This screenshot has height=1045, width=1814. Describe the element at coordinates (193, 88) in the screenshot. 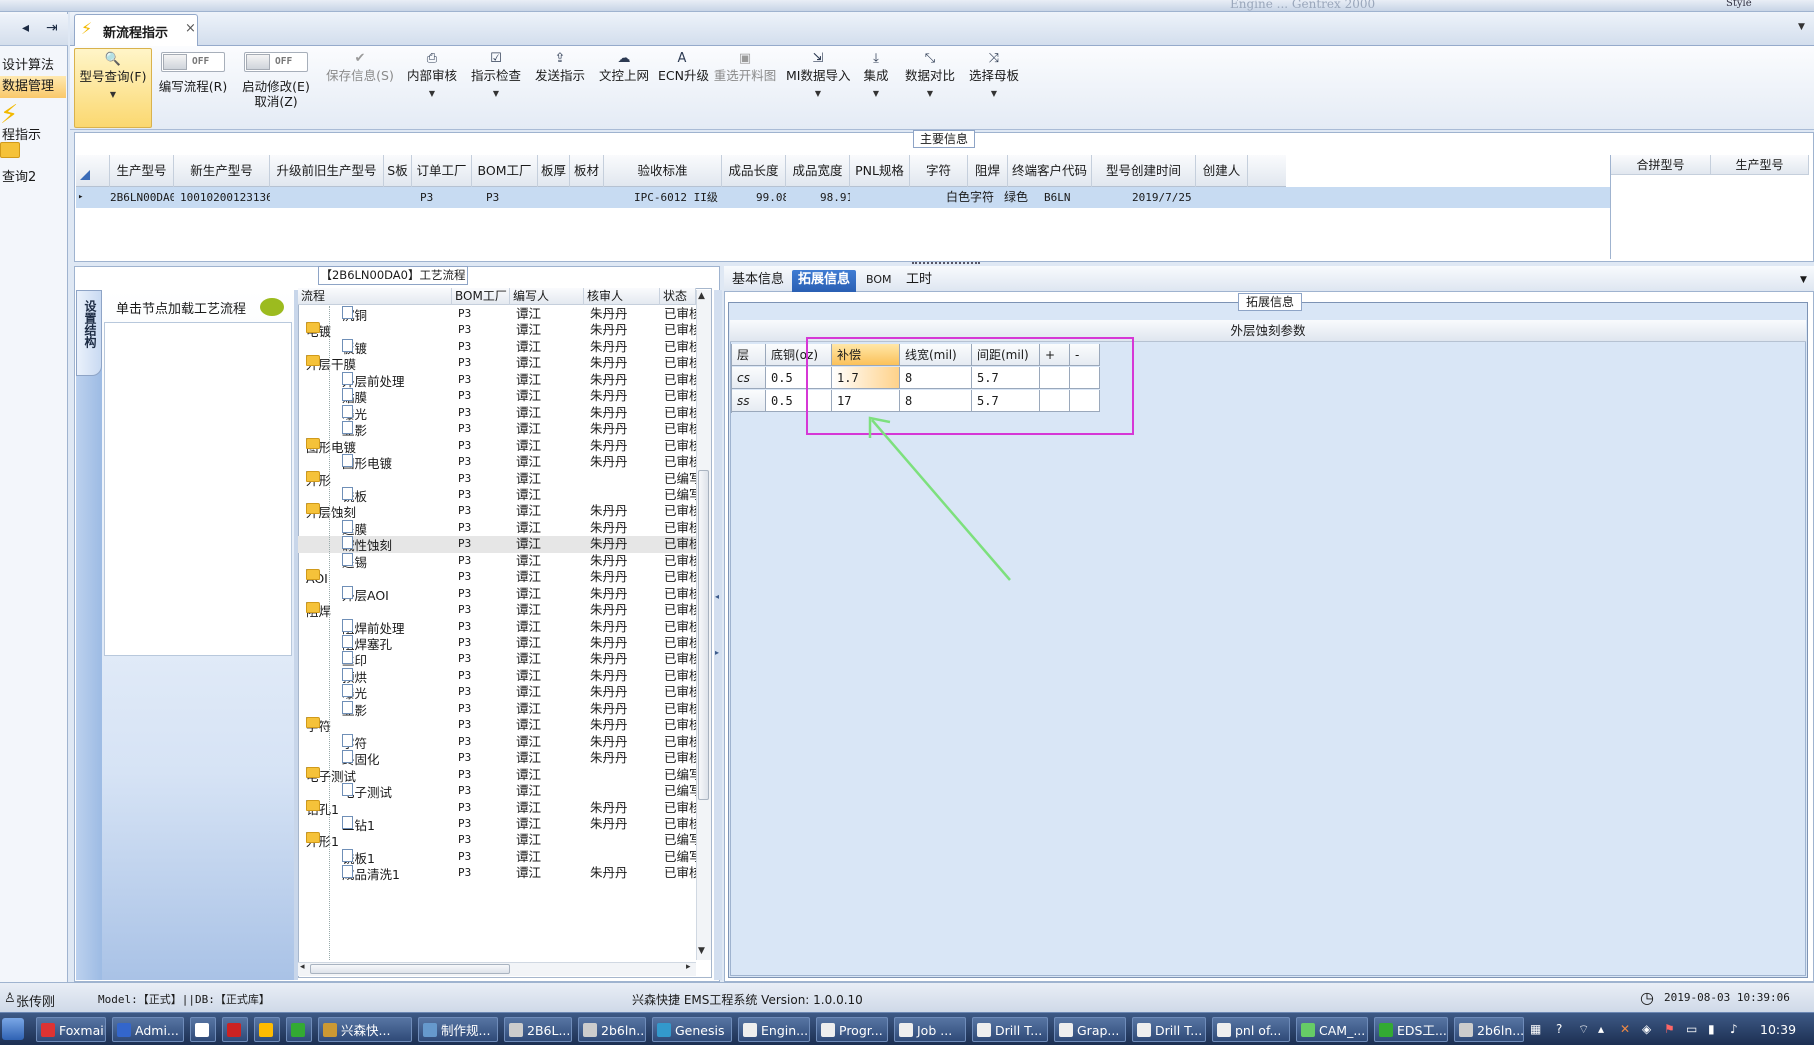

I see `edit-flow-button: OFF 编写流程(R)` at that location.